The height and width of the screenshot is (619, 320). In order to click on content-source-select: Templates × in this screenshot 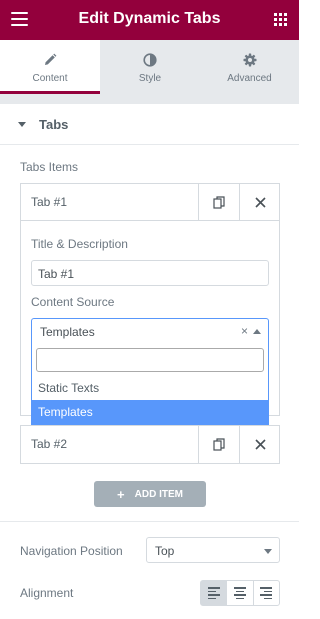, I will do `click(150, 331)`.